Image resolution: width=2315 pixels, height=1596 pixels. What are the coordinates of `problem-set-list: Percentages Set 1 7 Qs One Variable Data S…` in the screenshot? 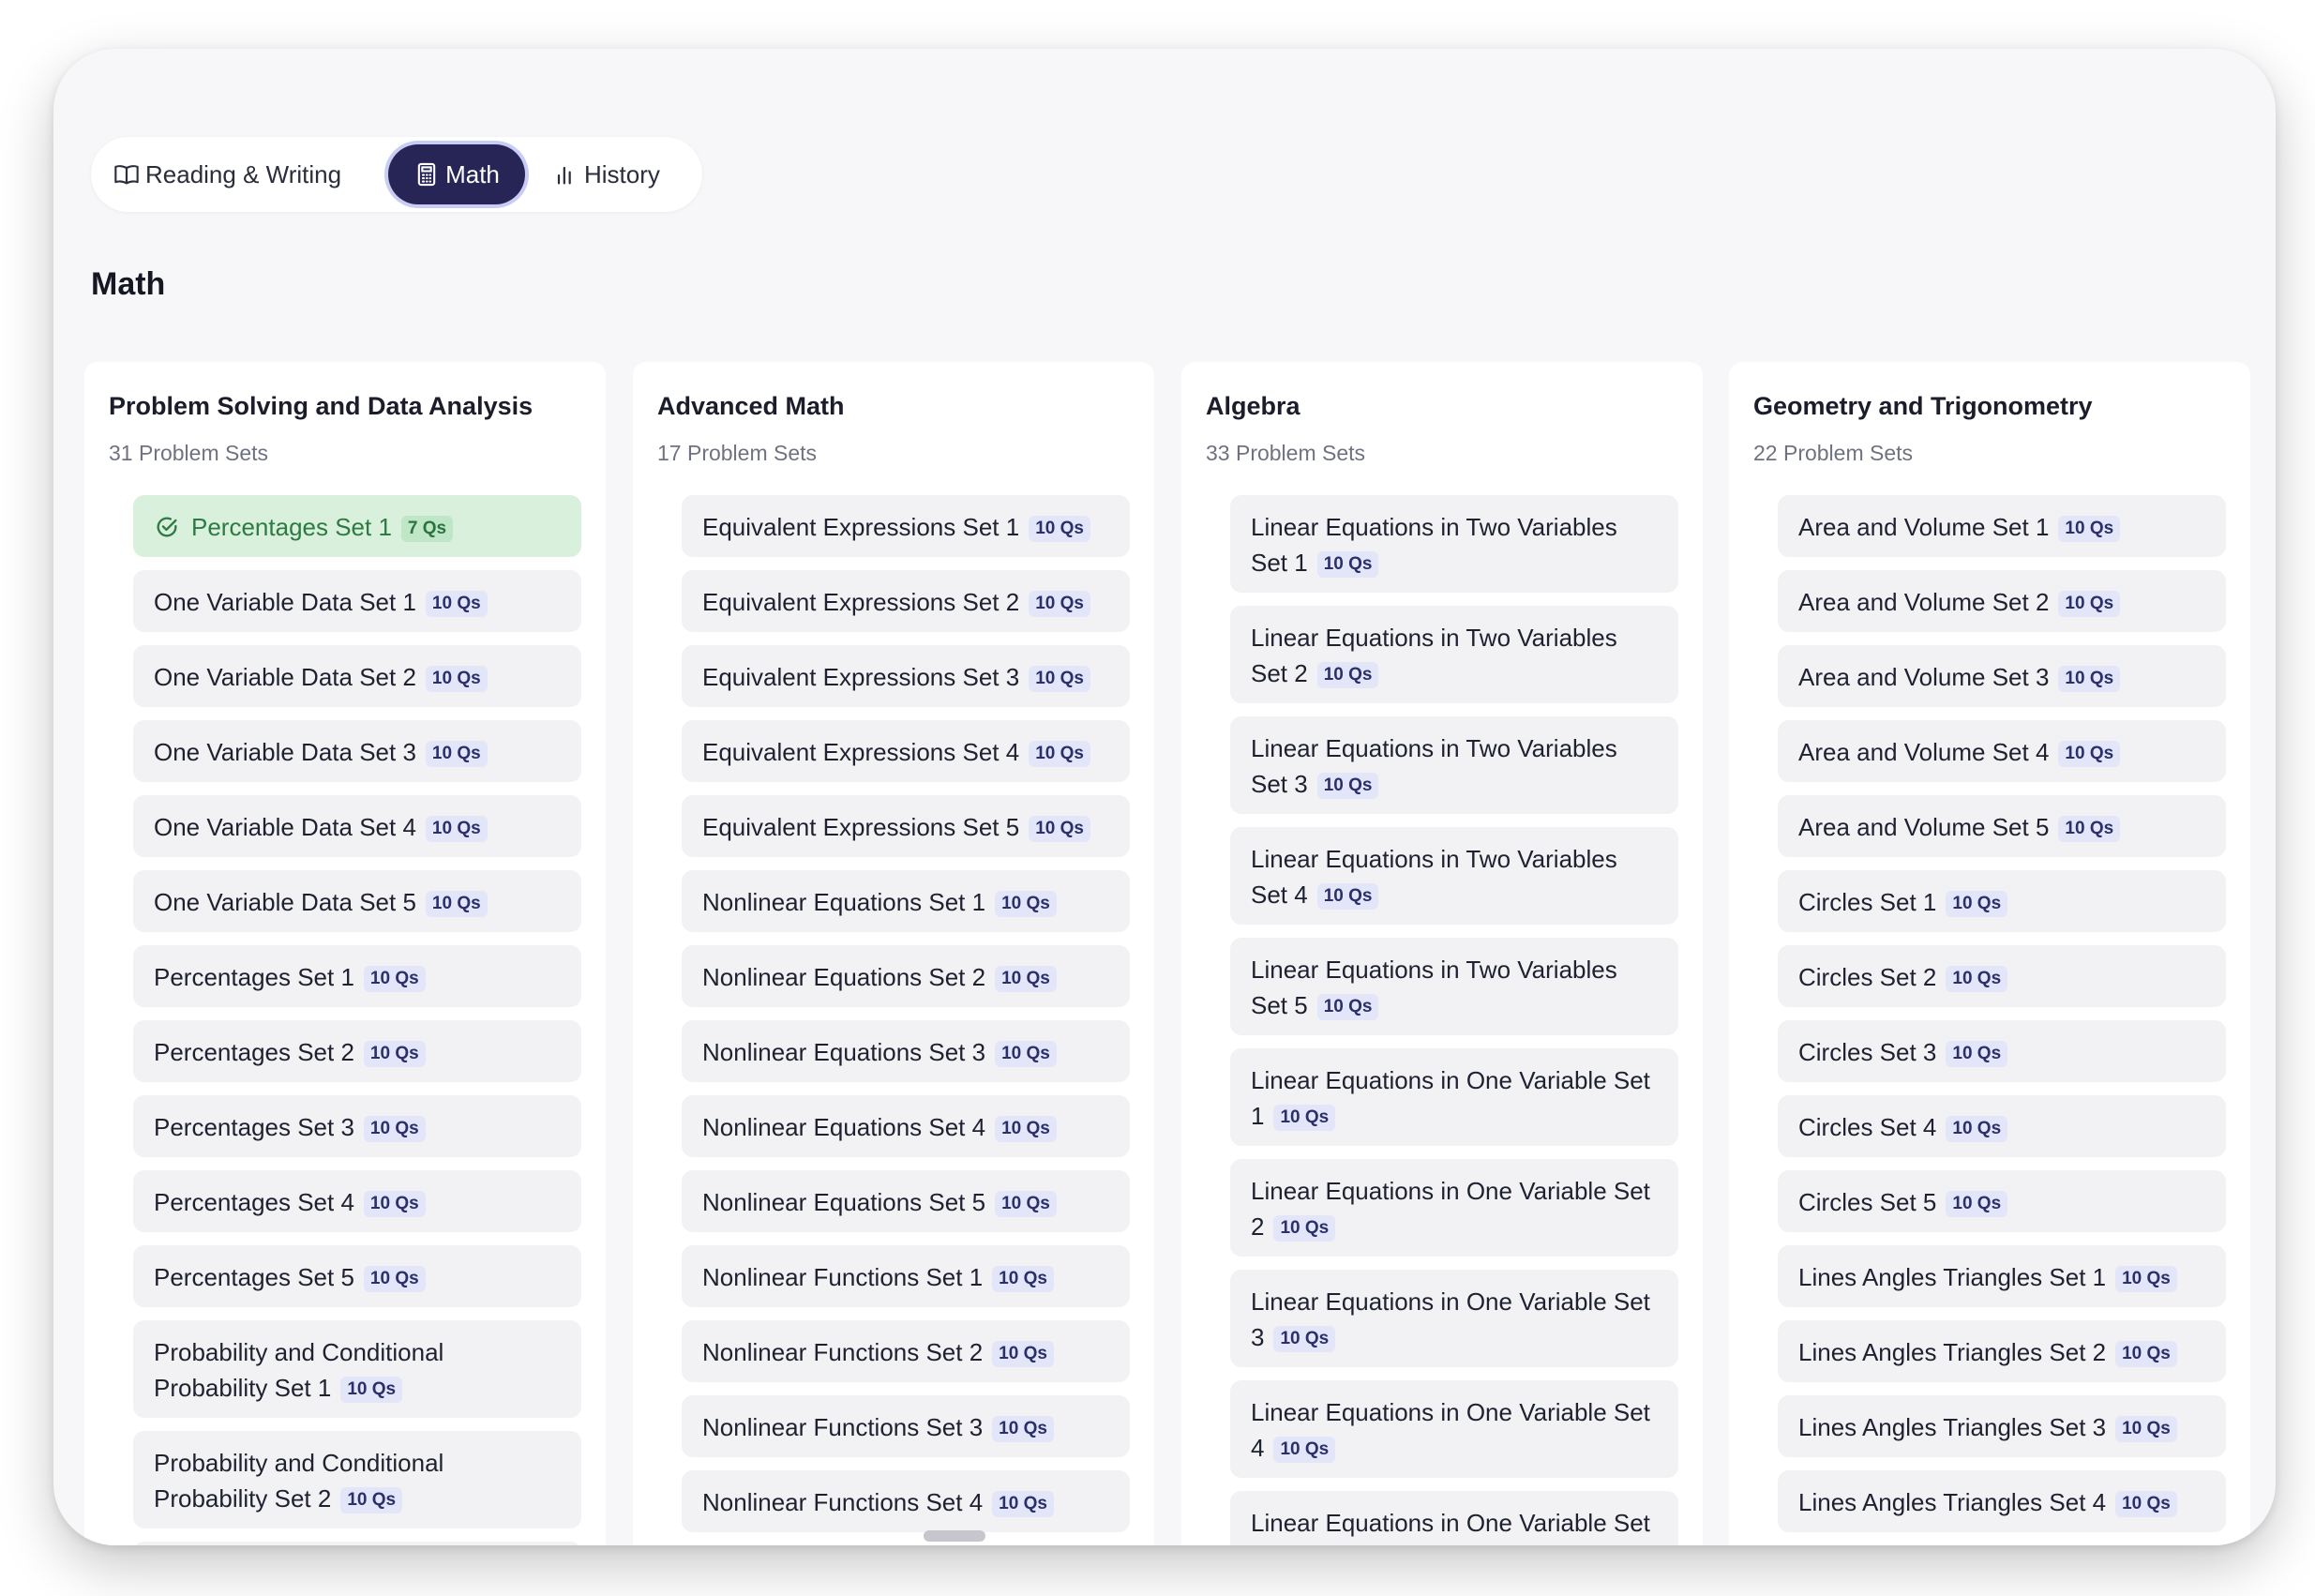 It's located at (357, 1020).